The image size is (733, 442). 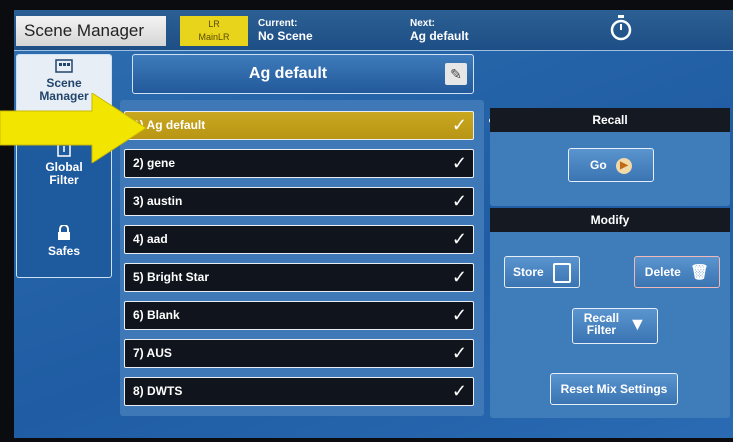 I want to click on delete-label: Delete, so click(x=662, y=272).